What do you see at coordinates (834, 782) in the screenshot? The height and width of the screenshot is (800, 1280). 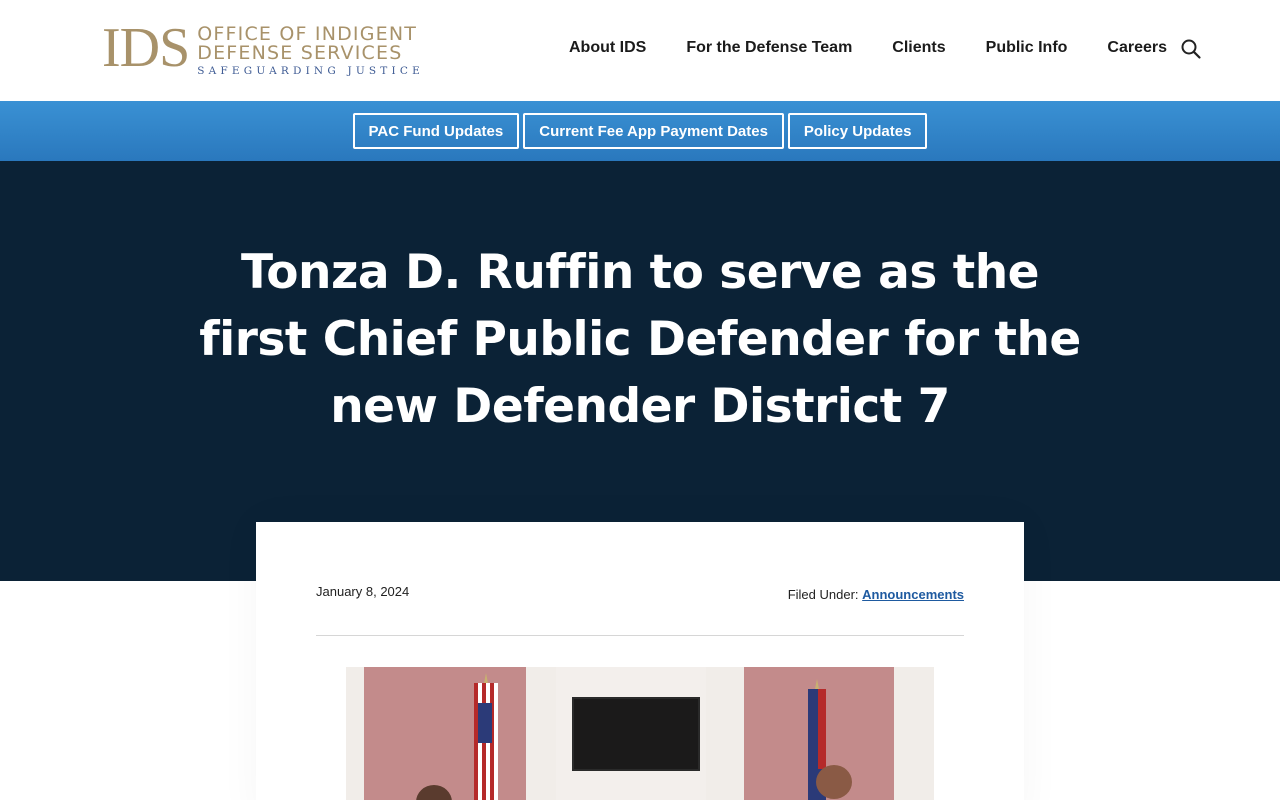 I see `person` at bounding box center [834, 782].